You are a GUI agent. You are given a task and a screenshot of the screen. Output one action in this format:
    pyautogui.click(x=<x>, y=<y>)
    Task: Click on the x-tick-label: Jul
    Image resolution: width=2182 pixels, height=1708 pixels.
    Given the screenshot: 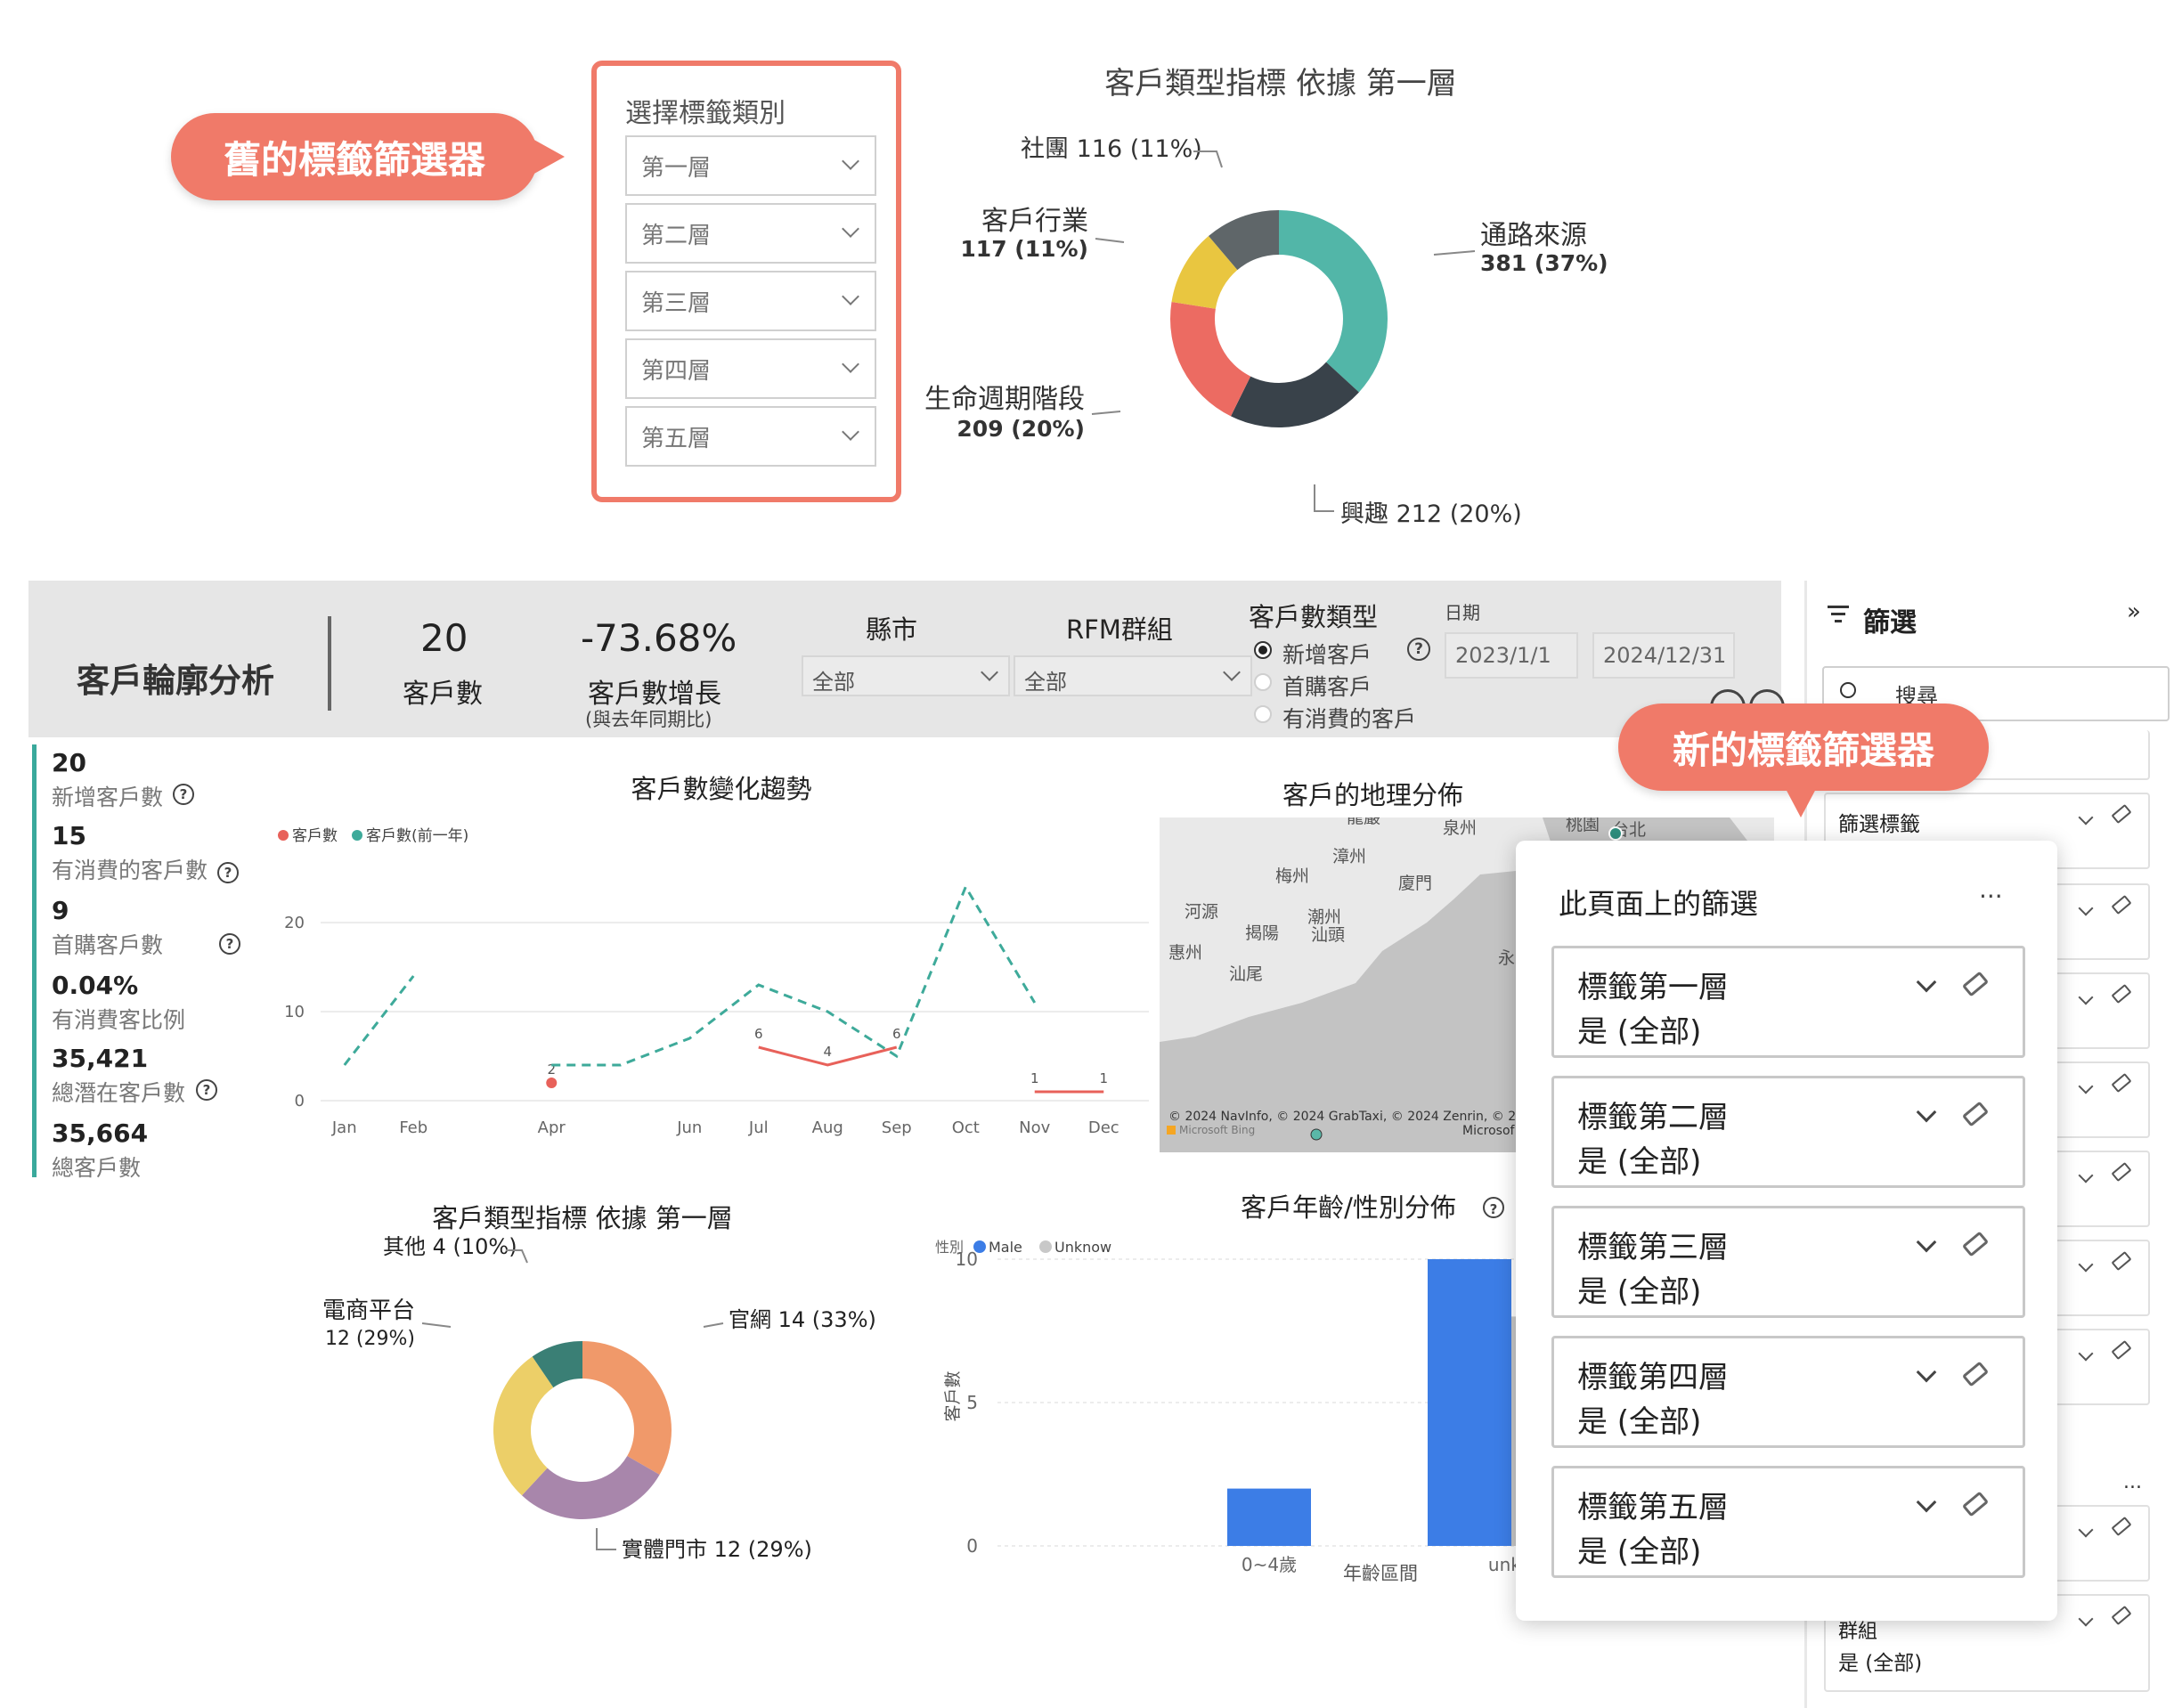 What is the action you would take?
    pyautogui.click(x=758, y=1127)
    